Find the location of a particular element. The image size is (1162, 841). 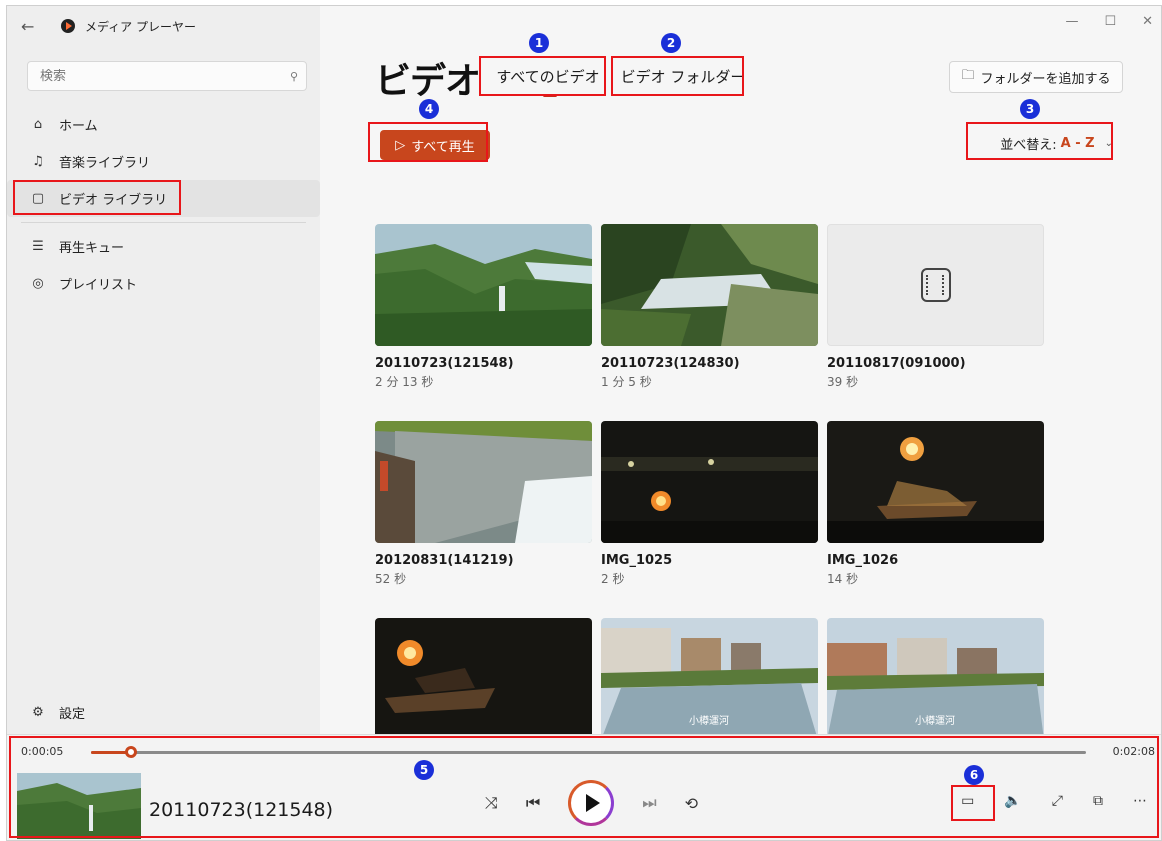

play-all-label: すべて再生 is located at coordinates (443, 147).